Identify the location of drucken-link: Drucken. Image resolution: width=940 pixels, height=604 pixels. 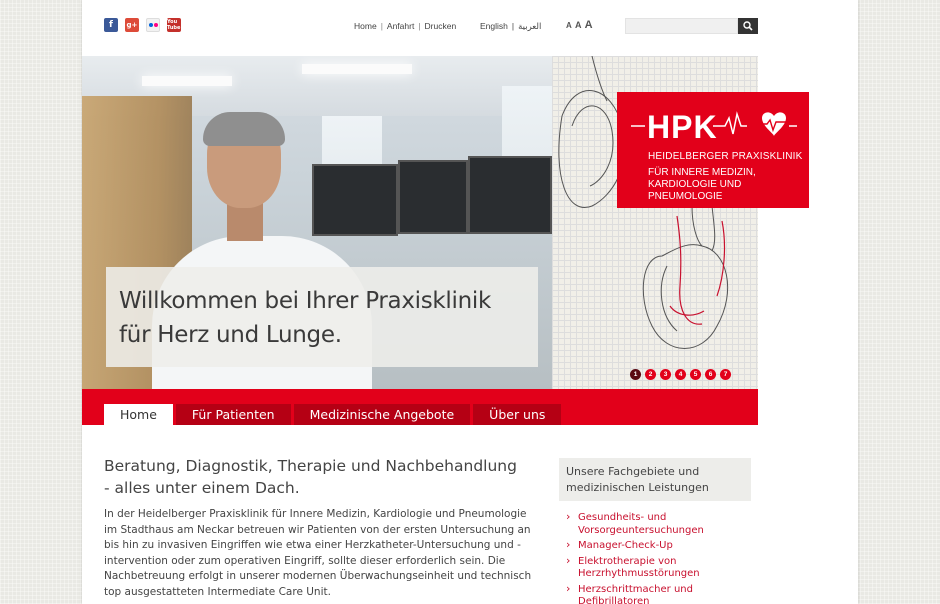
(441, 26).